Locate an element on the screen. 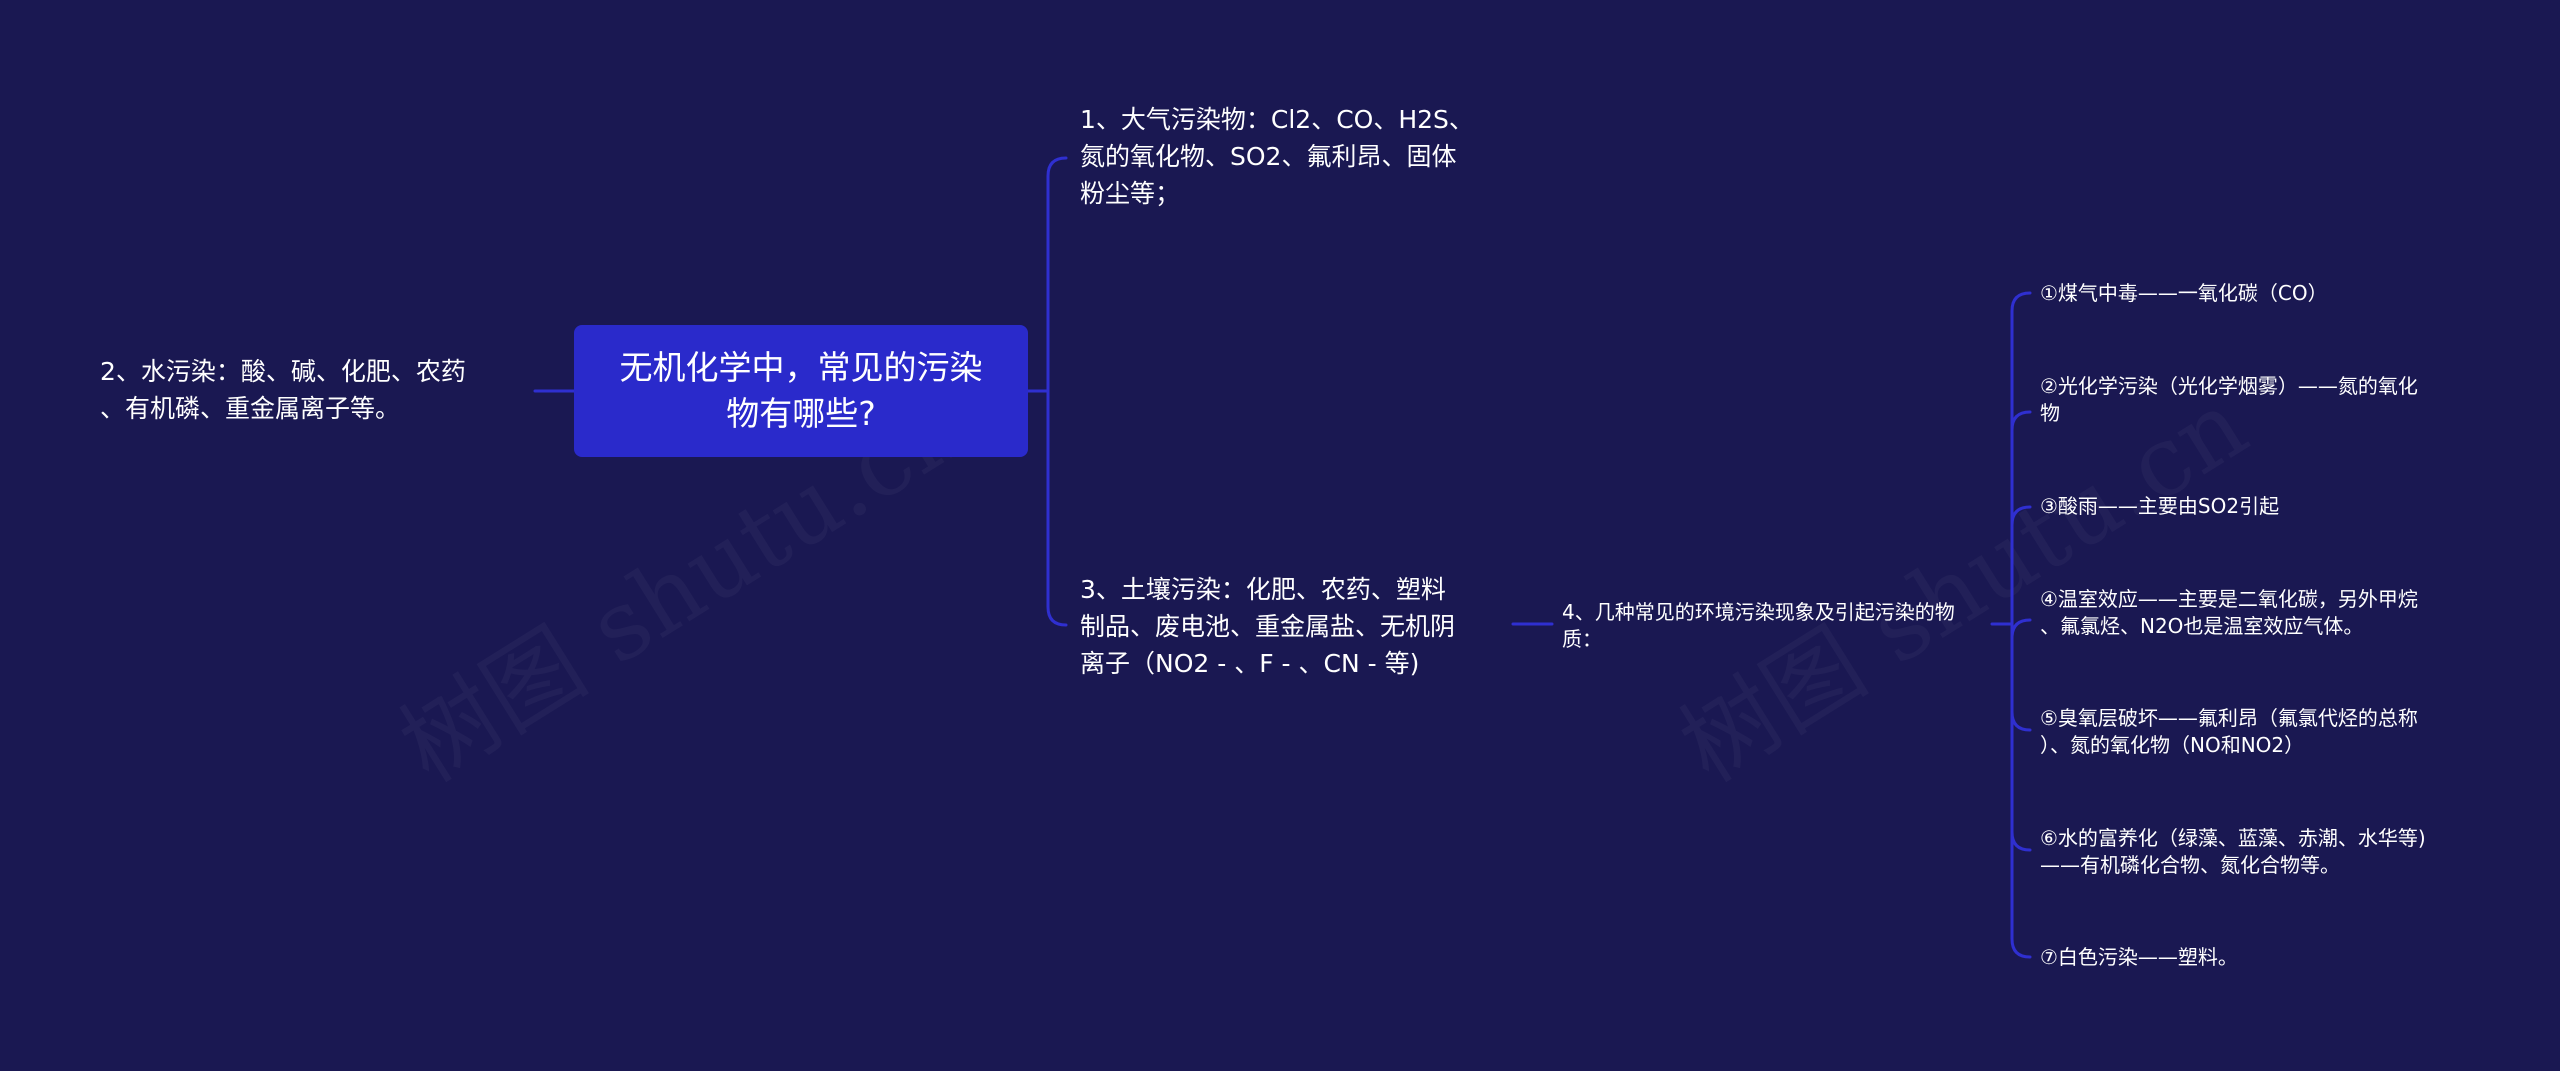 This screenshot has height=1071, width=2560. item-white-pollution: ⑦白色污染——塑料。 is located at coordinates (2139, 957).